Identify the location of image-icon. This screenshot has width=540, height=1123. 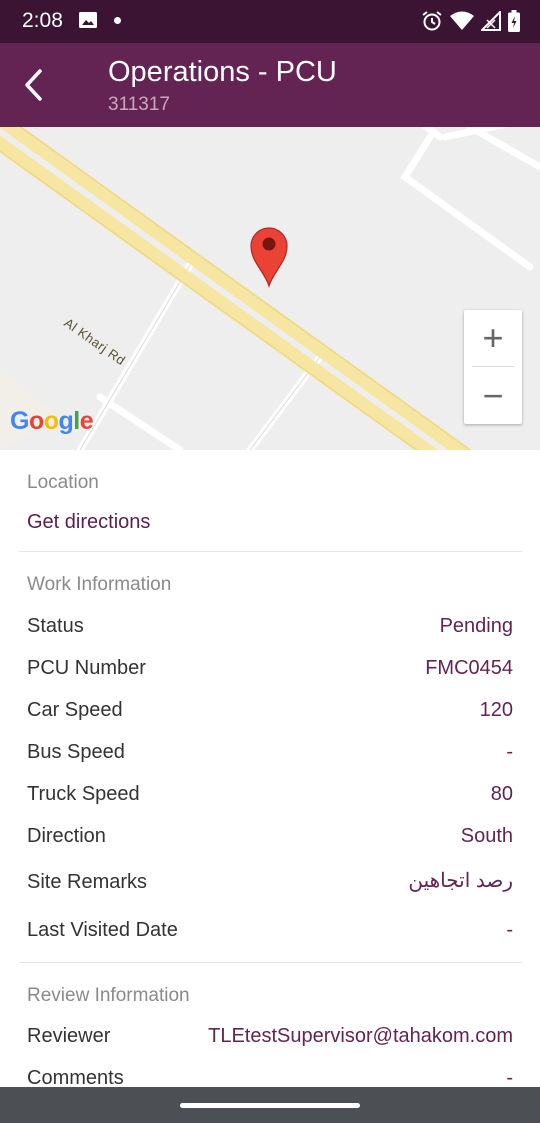
(88, 20).